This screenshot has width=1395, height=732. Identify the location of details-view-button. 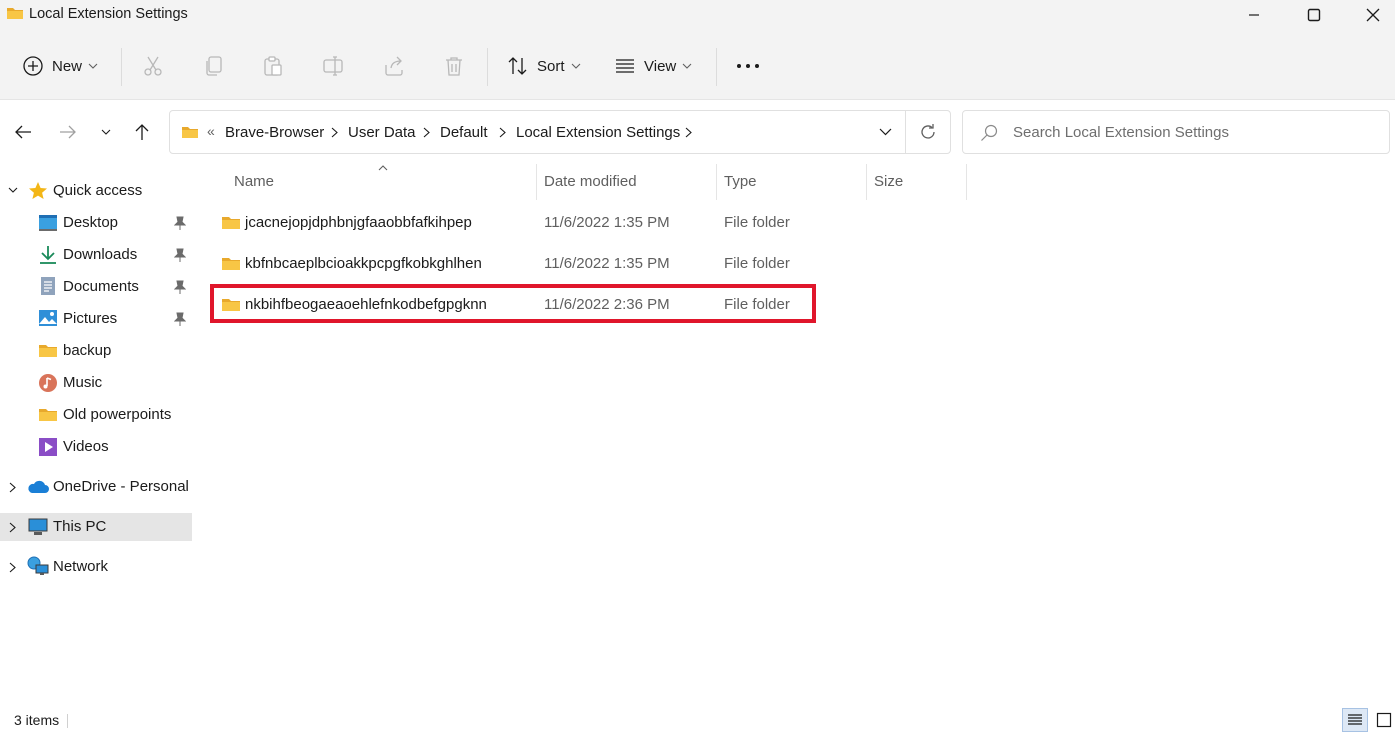
(1355, 720).